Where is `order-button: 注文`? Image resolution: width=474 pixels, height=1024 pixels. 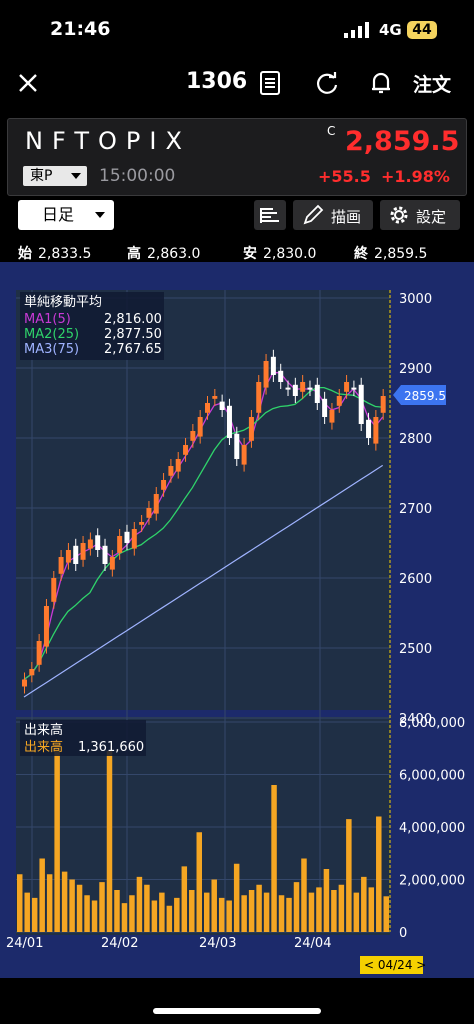
order-button: 注文 is located at coordinates (432, 83).